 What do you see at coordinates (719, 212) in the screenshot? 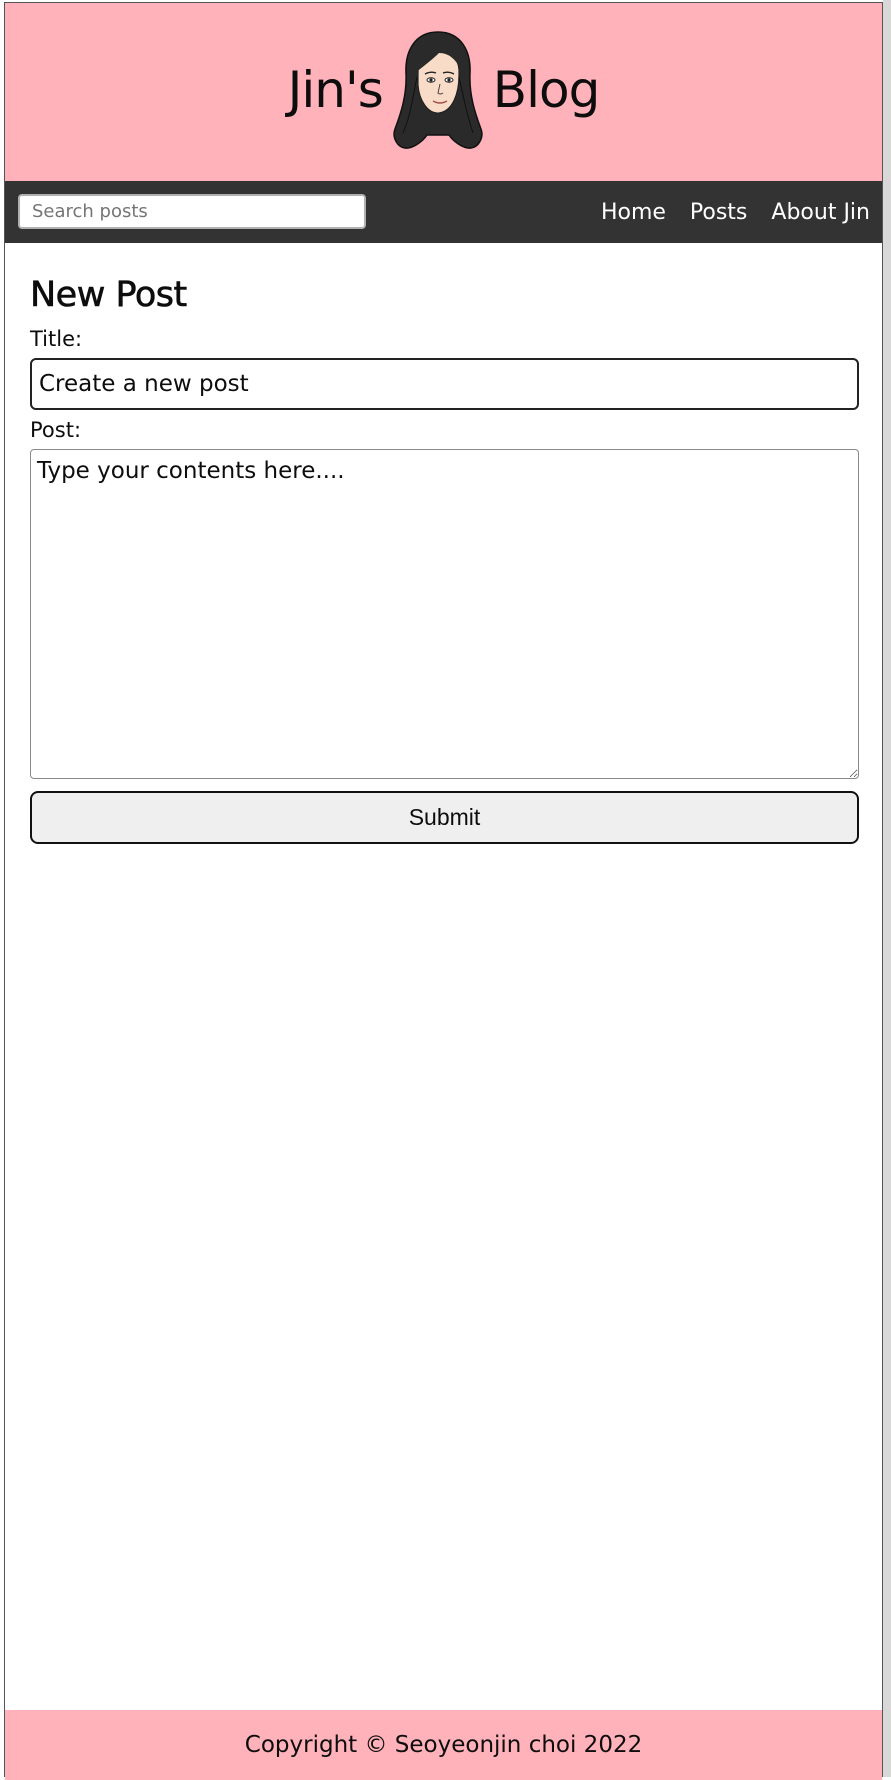
I see `nav-link-posts: Posts` at bounding box center [719, 212].